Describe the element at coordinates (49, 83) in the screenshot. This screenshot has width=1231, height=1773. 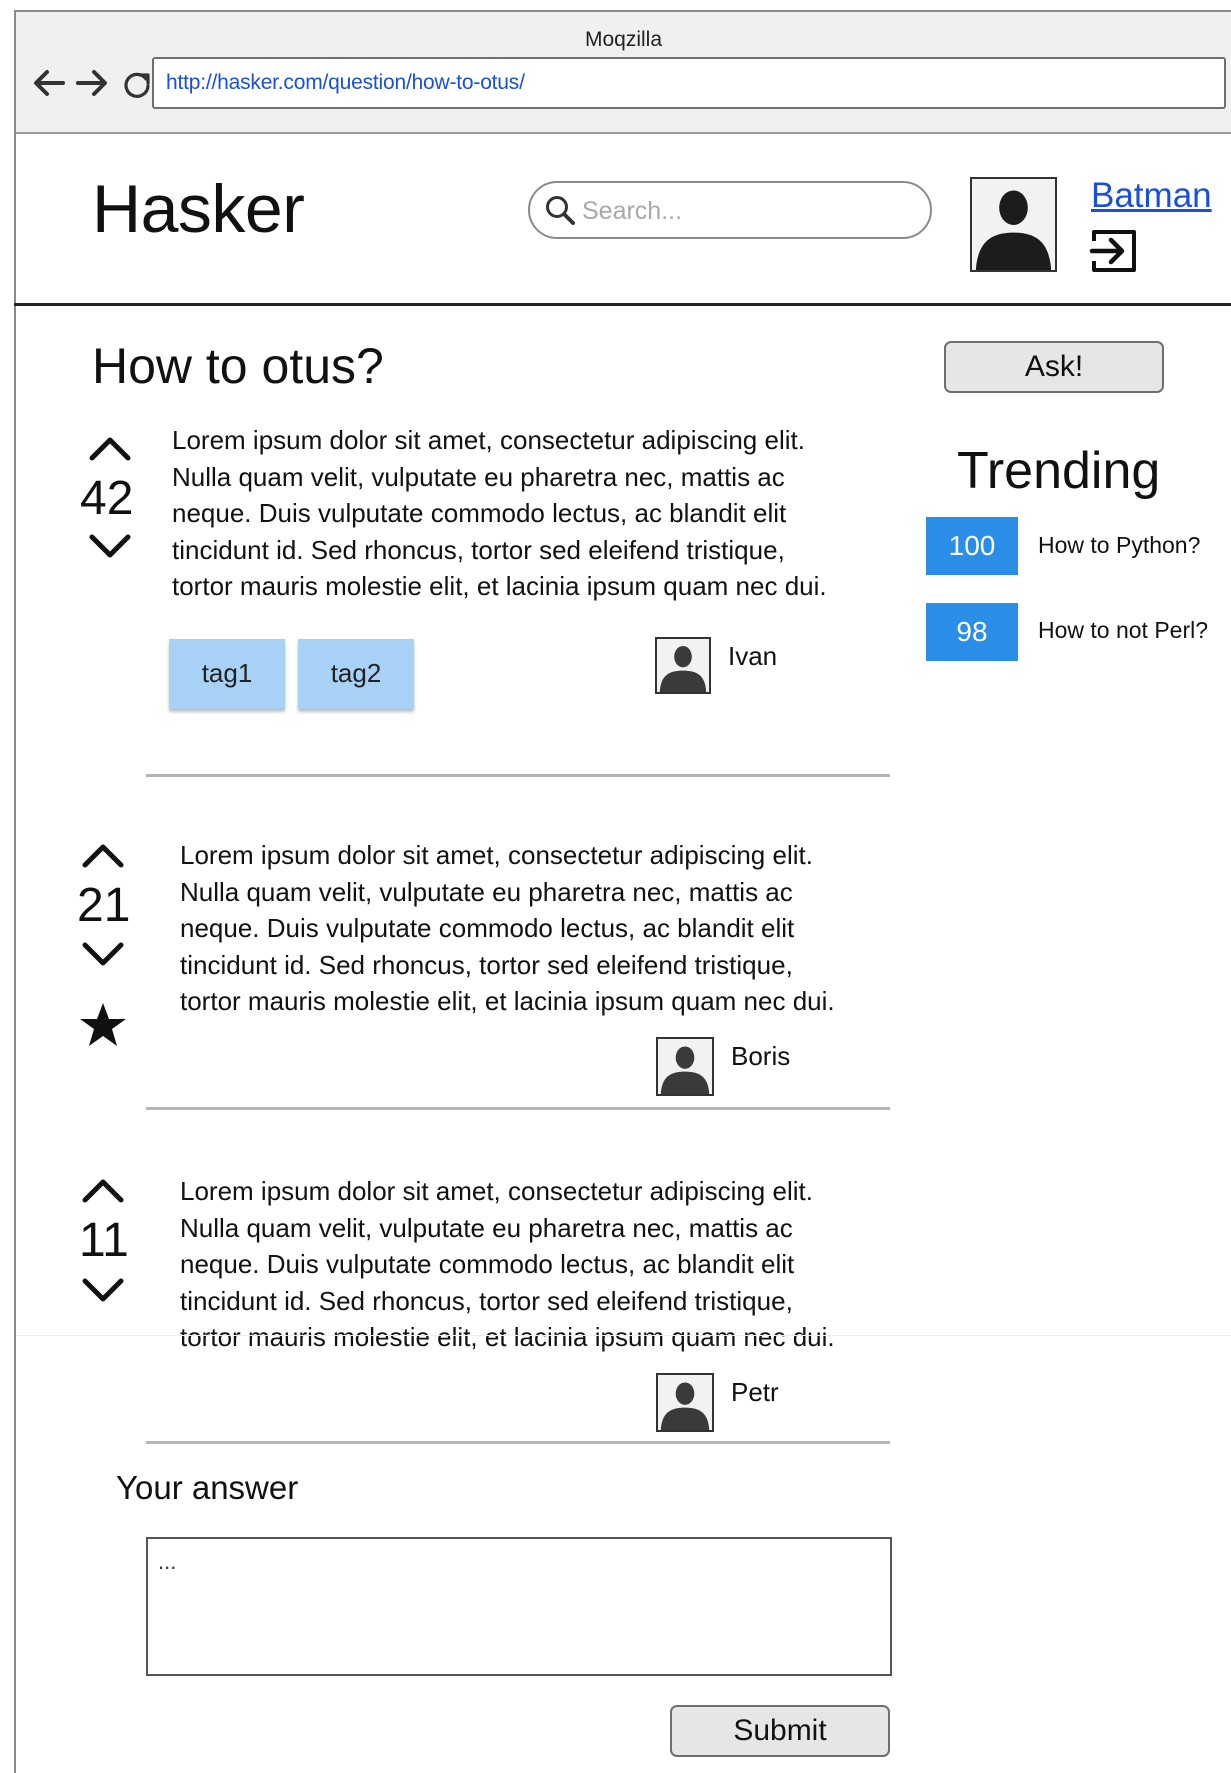
I see `back-arrow-icon` at that location.